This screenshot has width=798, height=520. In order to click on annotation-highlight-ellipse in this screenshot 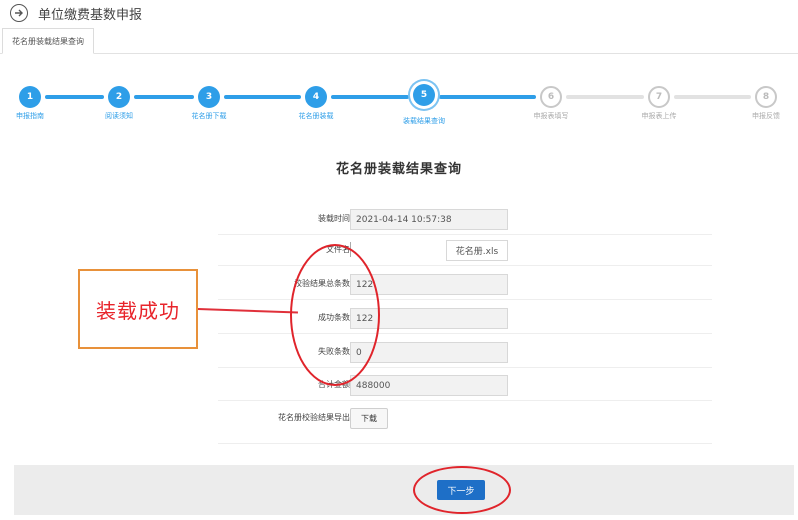, I will do `click(335, 315)`.